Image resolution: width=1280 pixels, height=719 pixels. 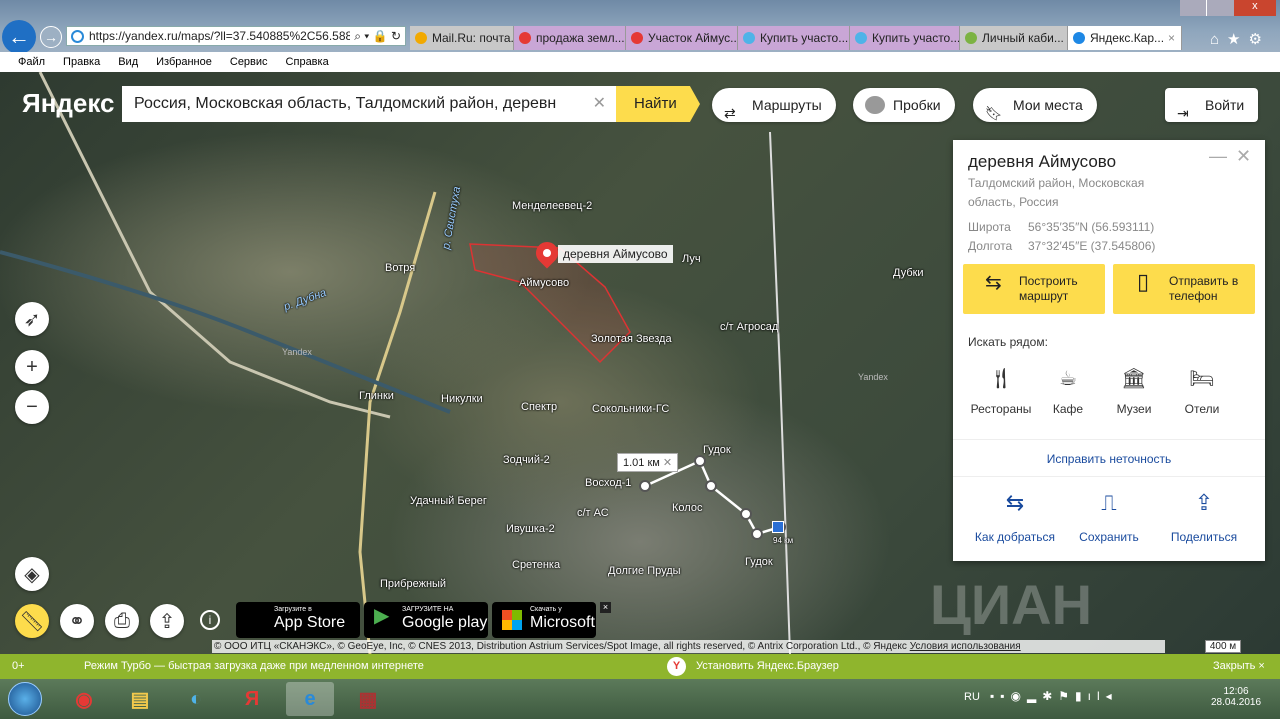 What do you see at coordinates (426, 620) in the screenshot?
I see `google-play-badge: ▶ ЗАГРУЗИТЕ НА Google play` at bounding box center [426, 620].